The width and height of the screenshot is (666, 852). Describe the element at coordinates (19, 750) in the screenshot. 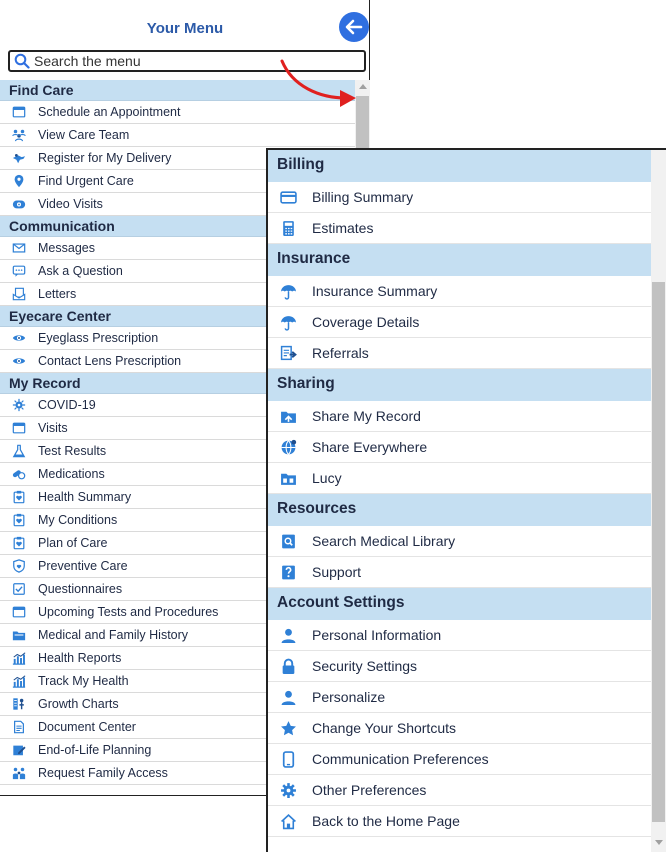

I see `pen-paper-icon` at that location.